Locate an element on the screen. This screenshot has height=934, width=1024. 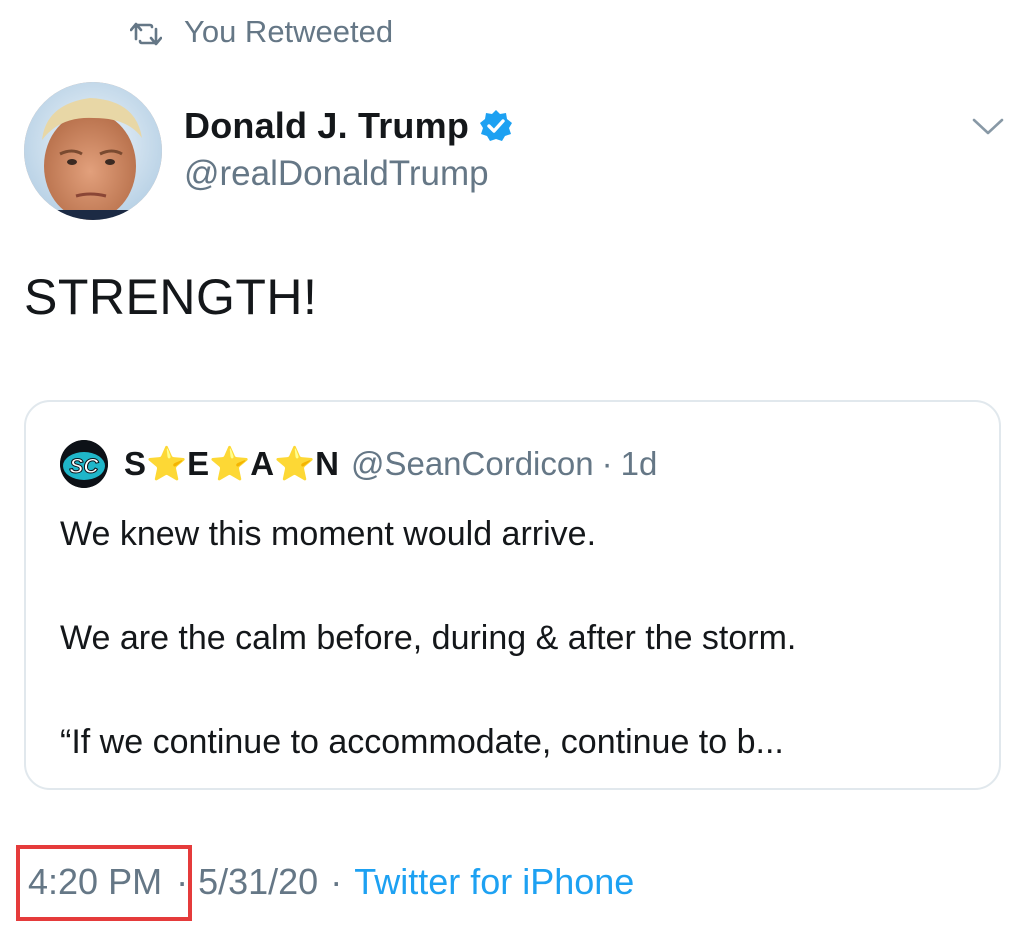
quoted-tweet-header: SC S⭐E⭐A⭐N @SeanCordicon · 1d is located at coordinates (359, 464).